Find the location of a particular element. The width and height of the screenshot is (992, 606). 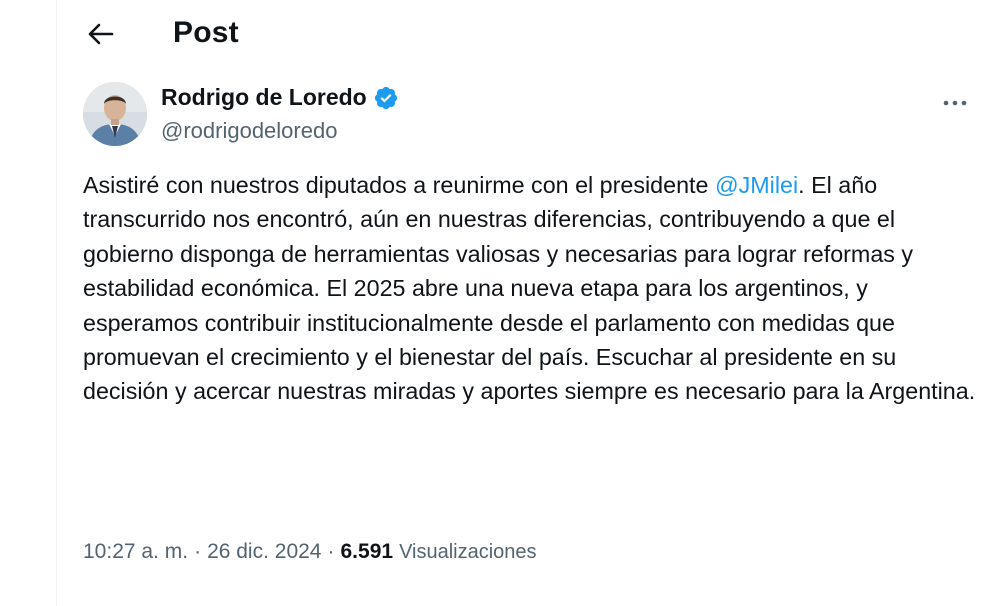

back-button is located at coordinates (101, 34).